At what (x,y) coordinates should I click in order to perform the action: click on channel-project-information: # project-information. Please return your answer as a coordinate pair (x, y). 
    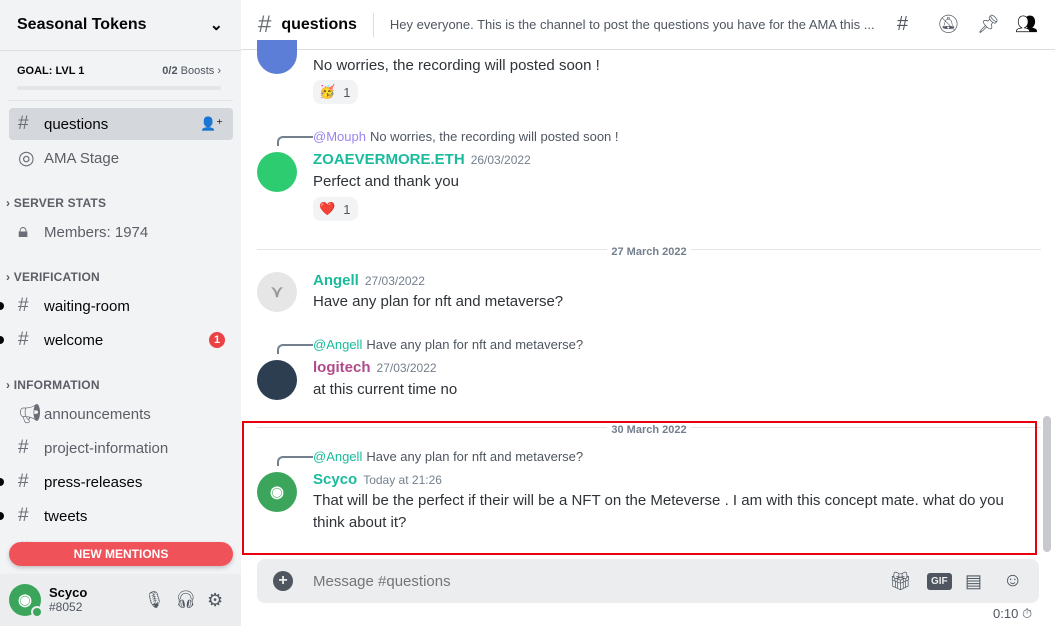
    Looking at the image, I should click on (121, 448).